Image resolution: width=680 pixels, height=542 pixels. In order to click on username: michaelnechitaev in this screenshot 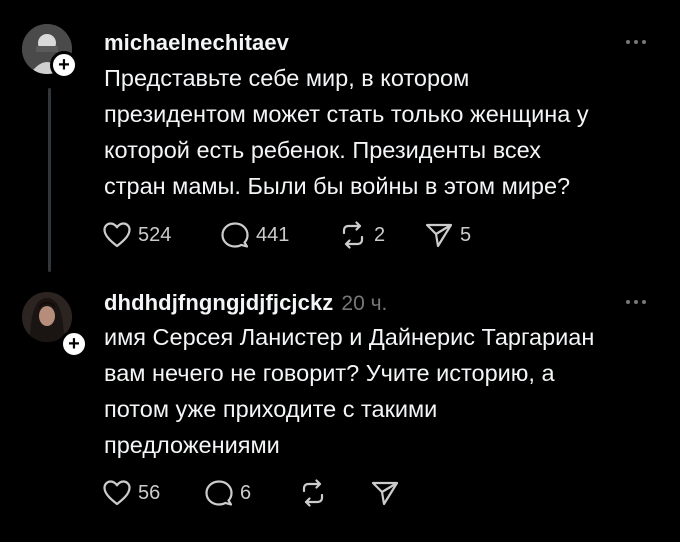, I will do `click(196, 43)`.